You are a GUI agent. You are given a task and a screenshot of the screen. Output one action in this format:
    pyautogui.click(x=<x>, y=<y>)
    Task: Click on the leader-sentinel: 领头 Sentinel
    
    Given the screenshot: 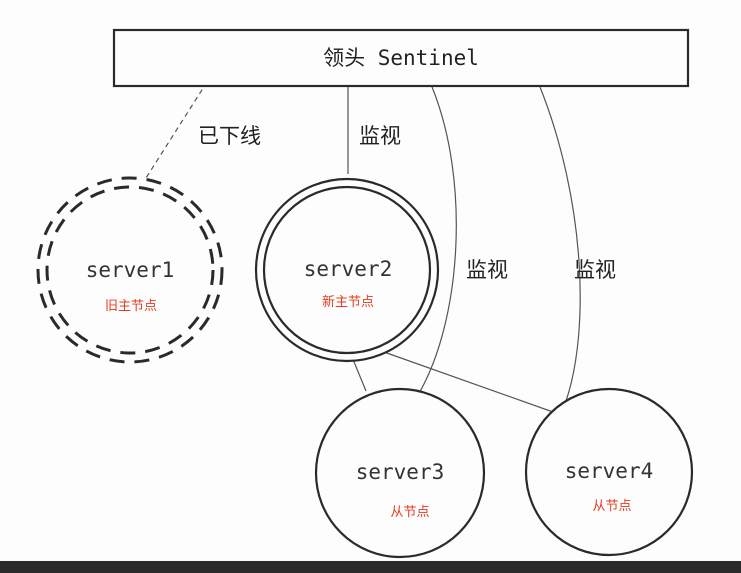 What is the action you would take?
    pyautogui.click(x=401, y=58)
    